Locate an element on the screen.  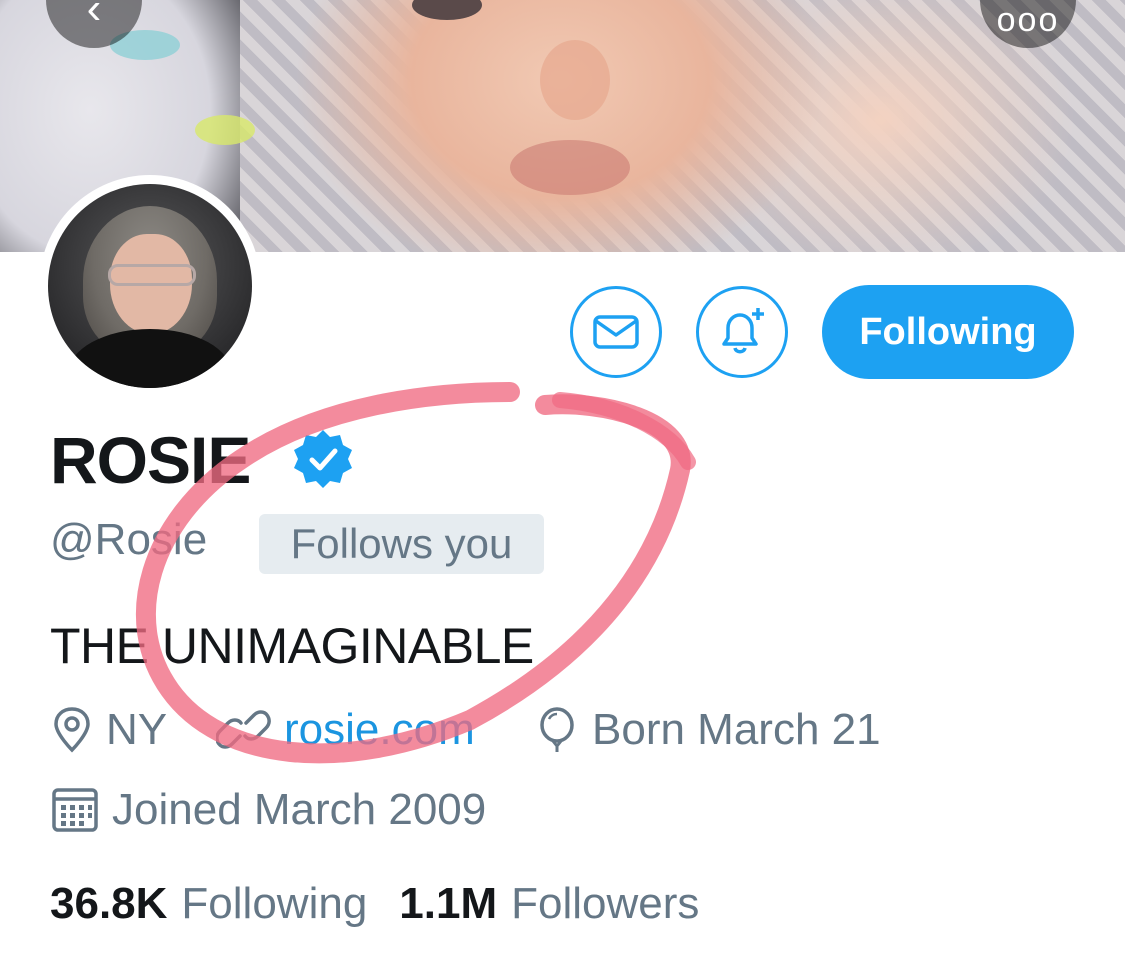
website: rosie.com is located at coordinates (345, 730).